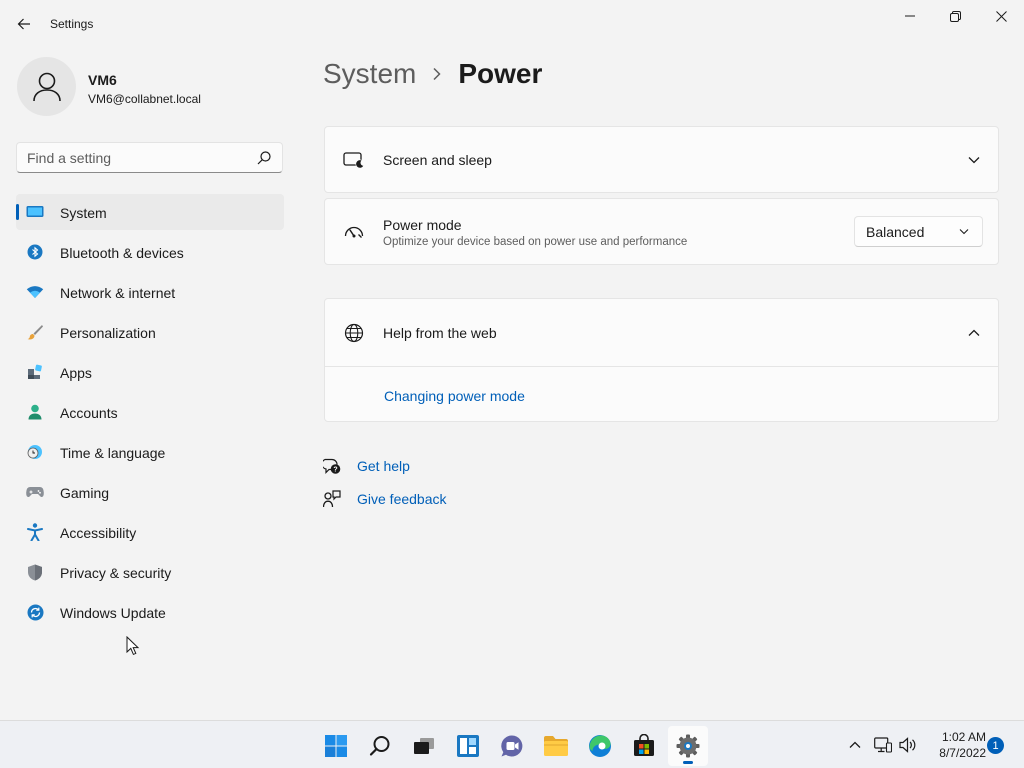 Image resolution: width=1024 pixels, height=768 pixels. I want to click on back-button, so click(24, 24).